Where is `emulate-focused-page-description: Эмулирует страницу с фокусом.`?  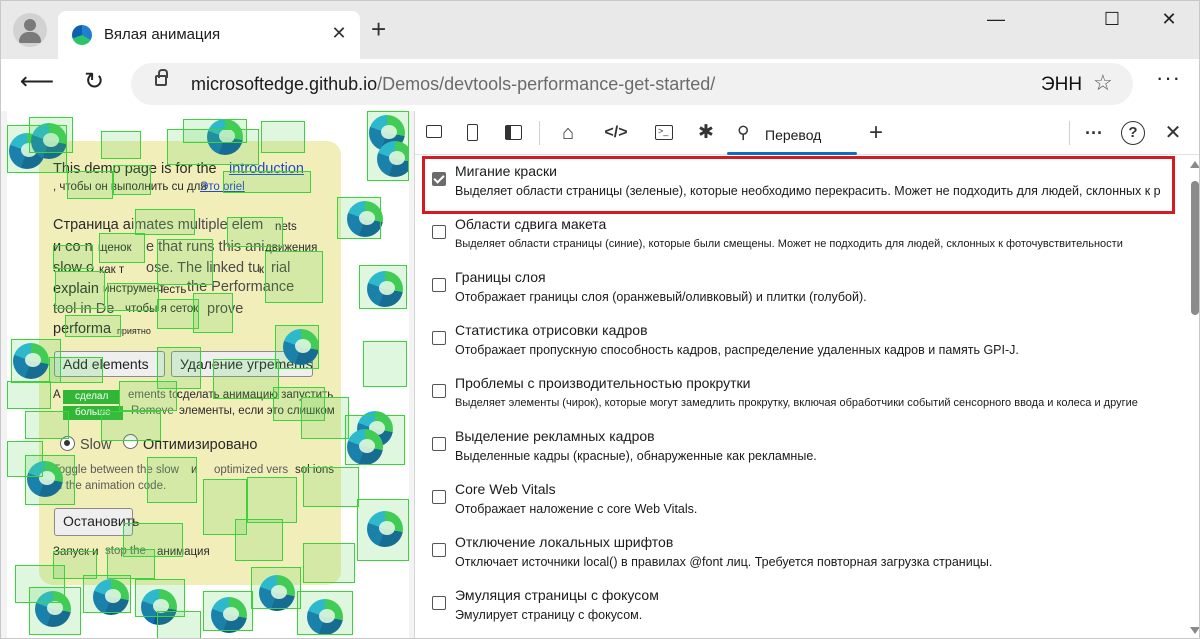 emulate-focused-page-description: Эмулирует страницу с фокусом. is located at coordinates (549, 615).